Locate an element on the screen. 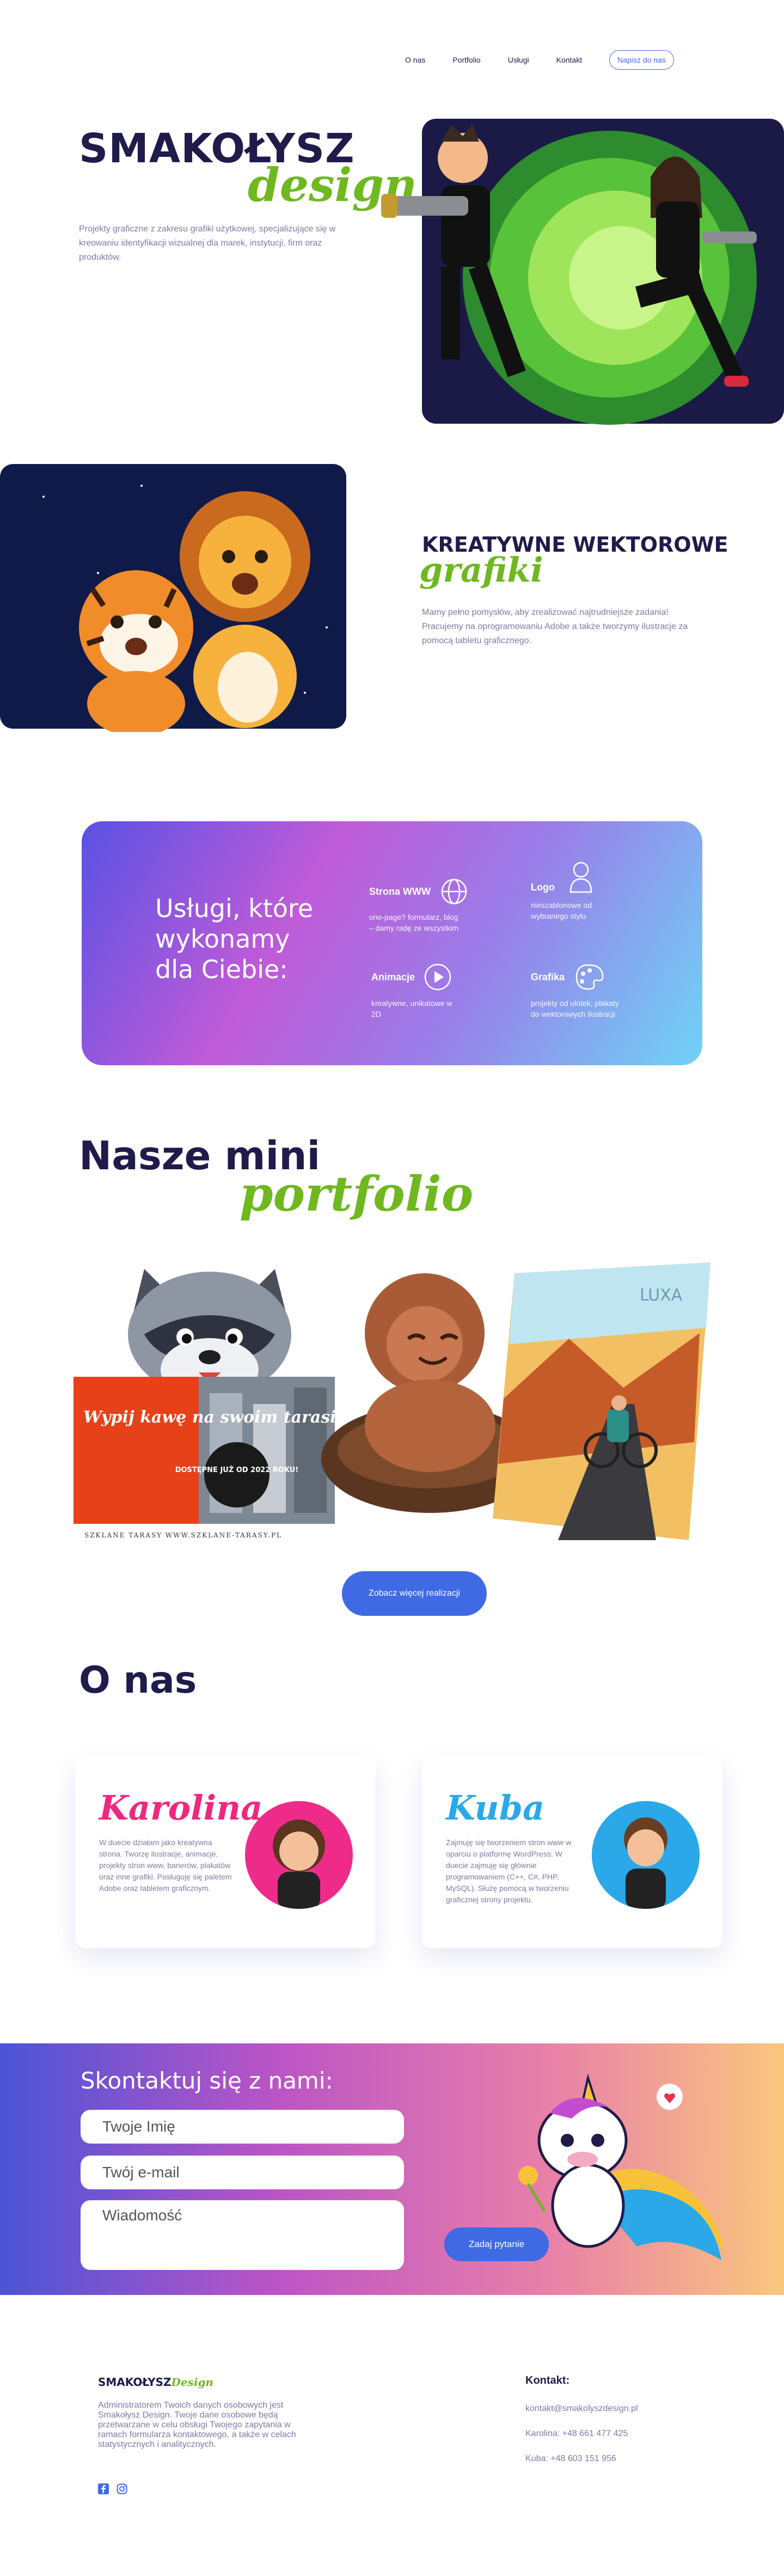 The width and height of the screenshot is (784, 2576). instagram-icon is located at coordinates (122, 2488).